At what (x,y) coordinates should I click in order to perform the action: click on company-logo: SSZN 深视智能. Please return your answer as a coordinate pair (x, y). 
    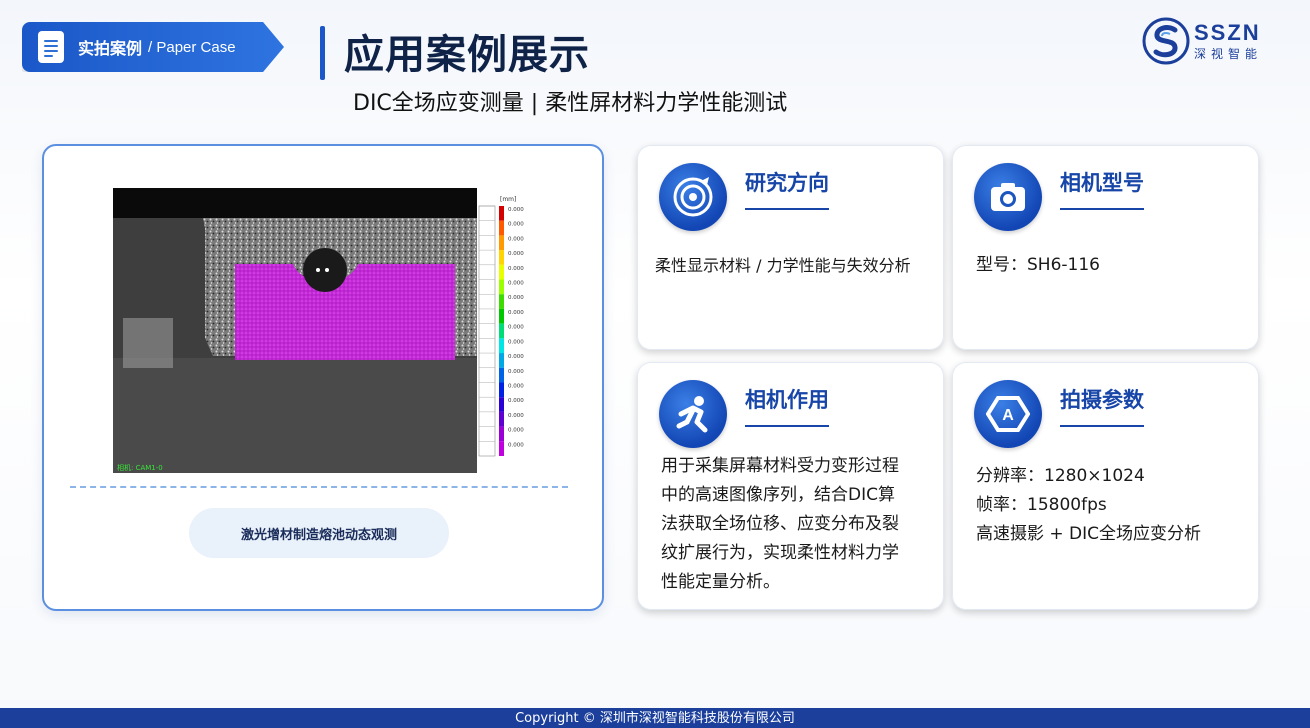
    Looking at the image, I should click on (1212, 41).